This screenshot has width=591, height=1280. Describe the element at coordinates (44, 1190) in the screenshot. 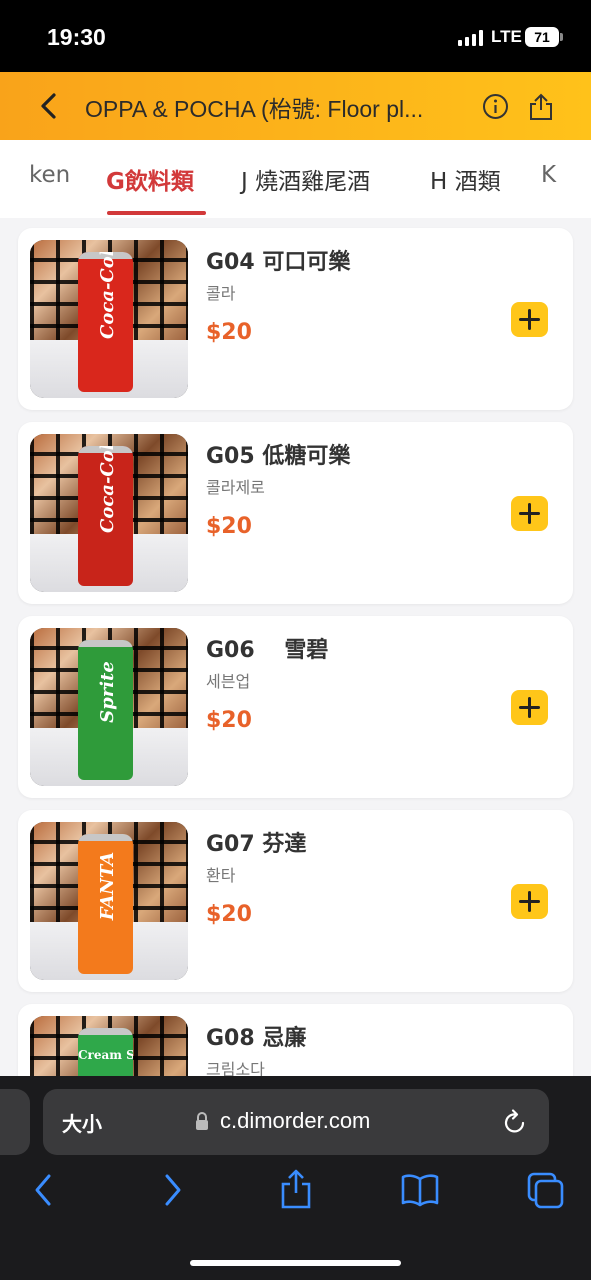

I see `nav-back-icon` at that location.